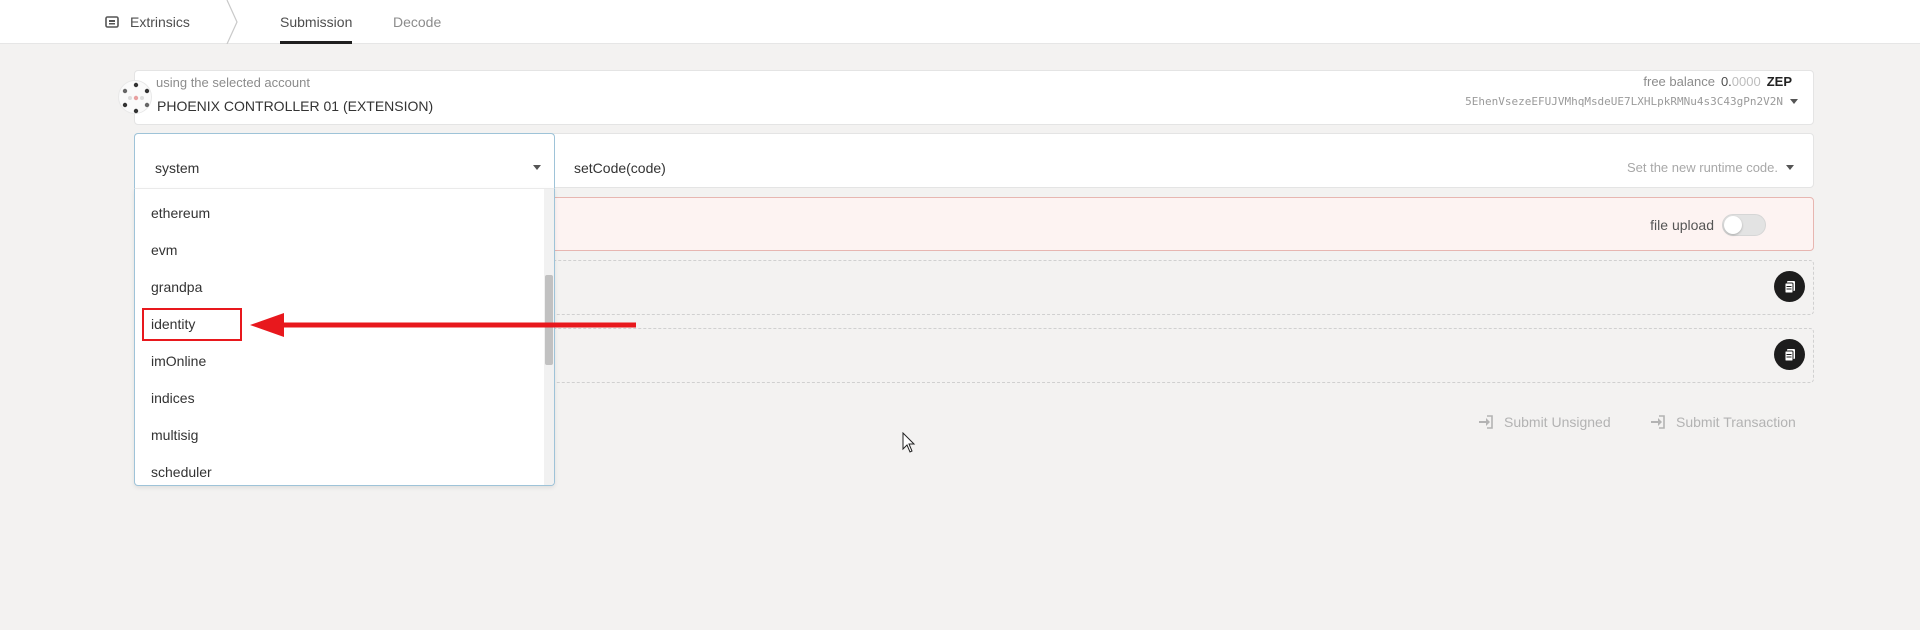 The height and width of the screenshot is (630, 1920). I want to click on dropdown-option-scheduler: scheduler, so click(181, 472).